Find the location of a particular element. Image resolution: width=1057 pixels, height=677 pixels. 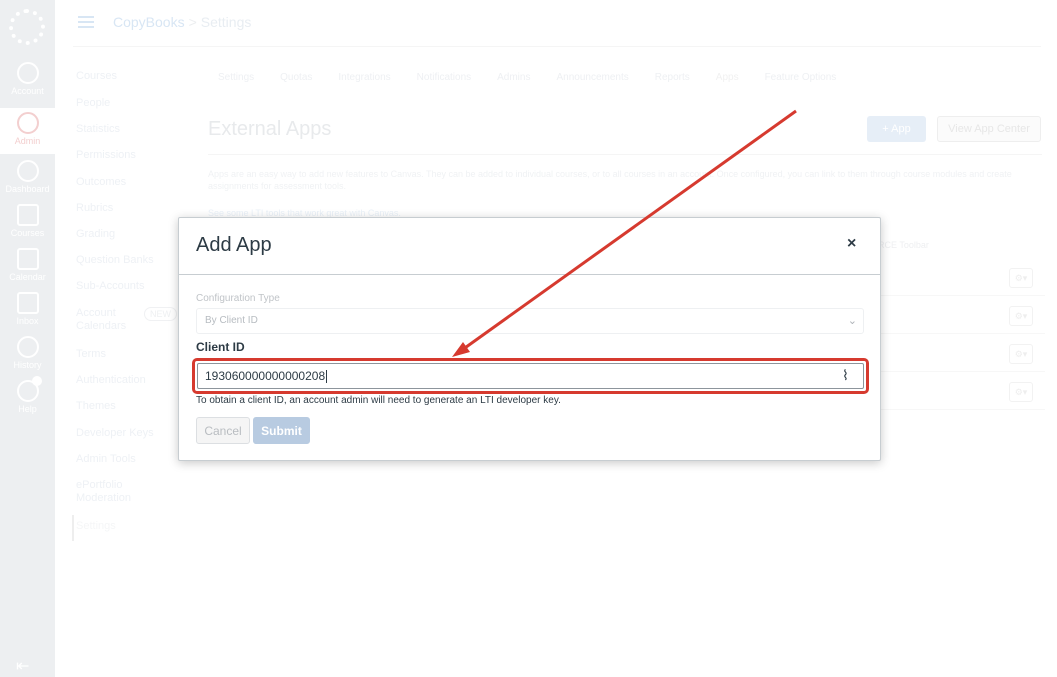

arrow-head is located at coordinates (461, 349).